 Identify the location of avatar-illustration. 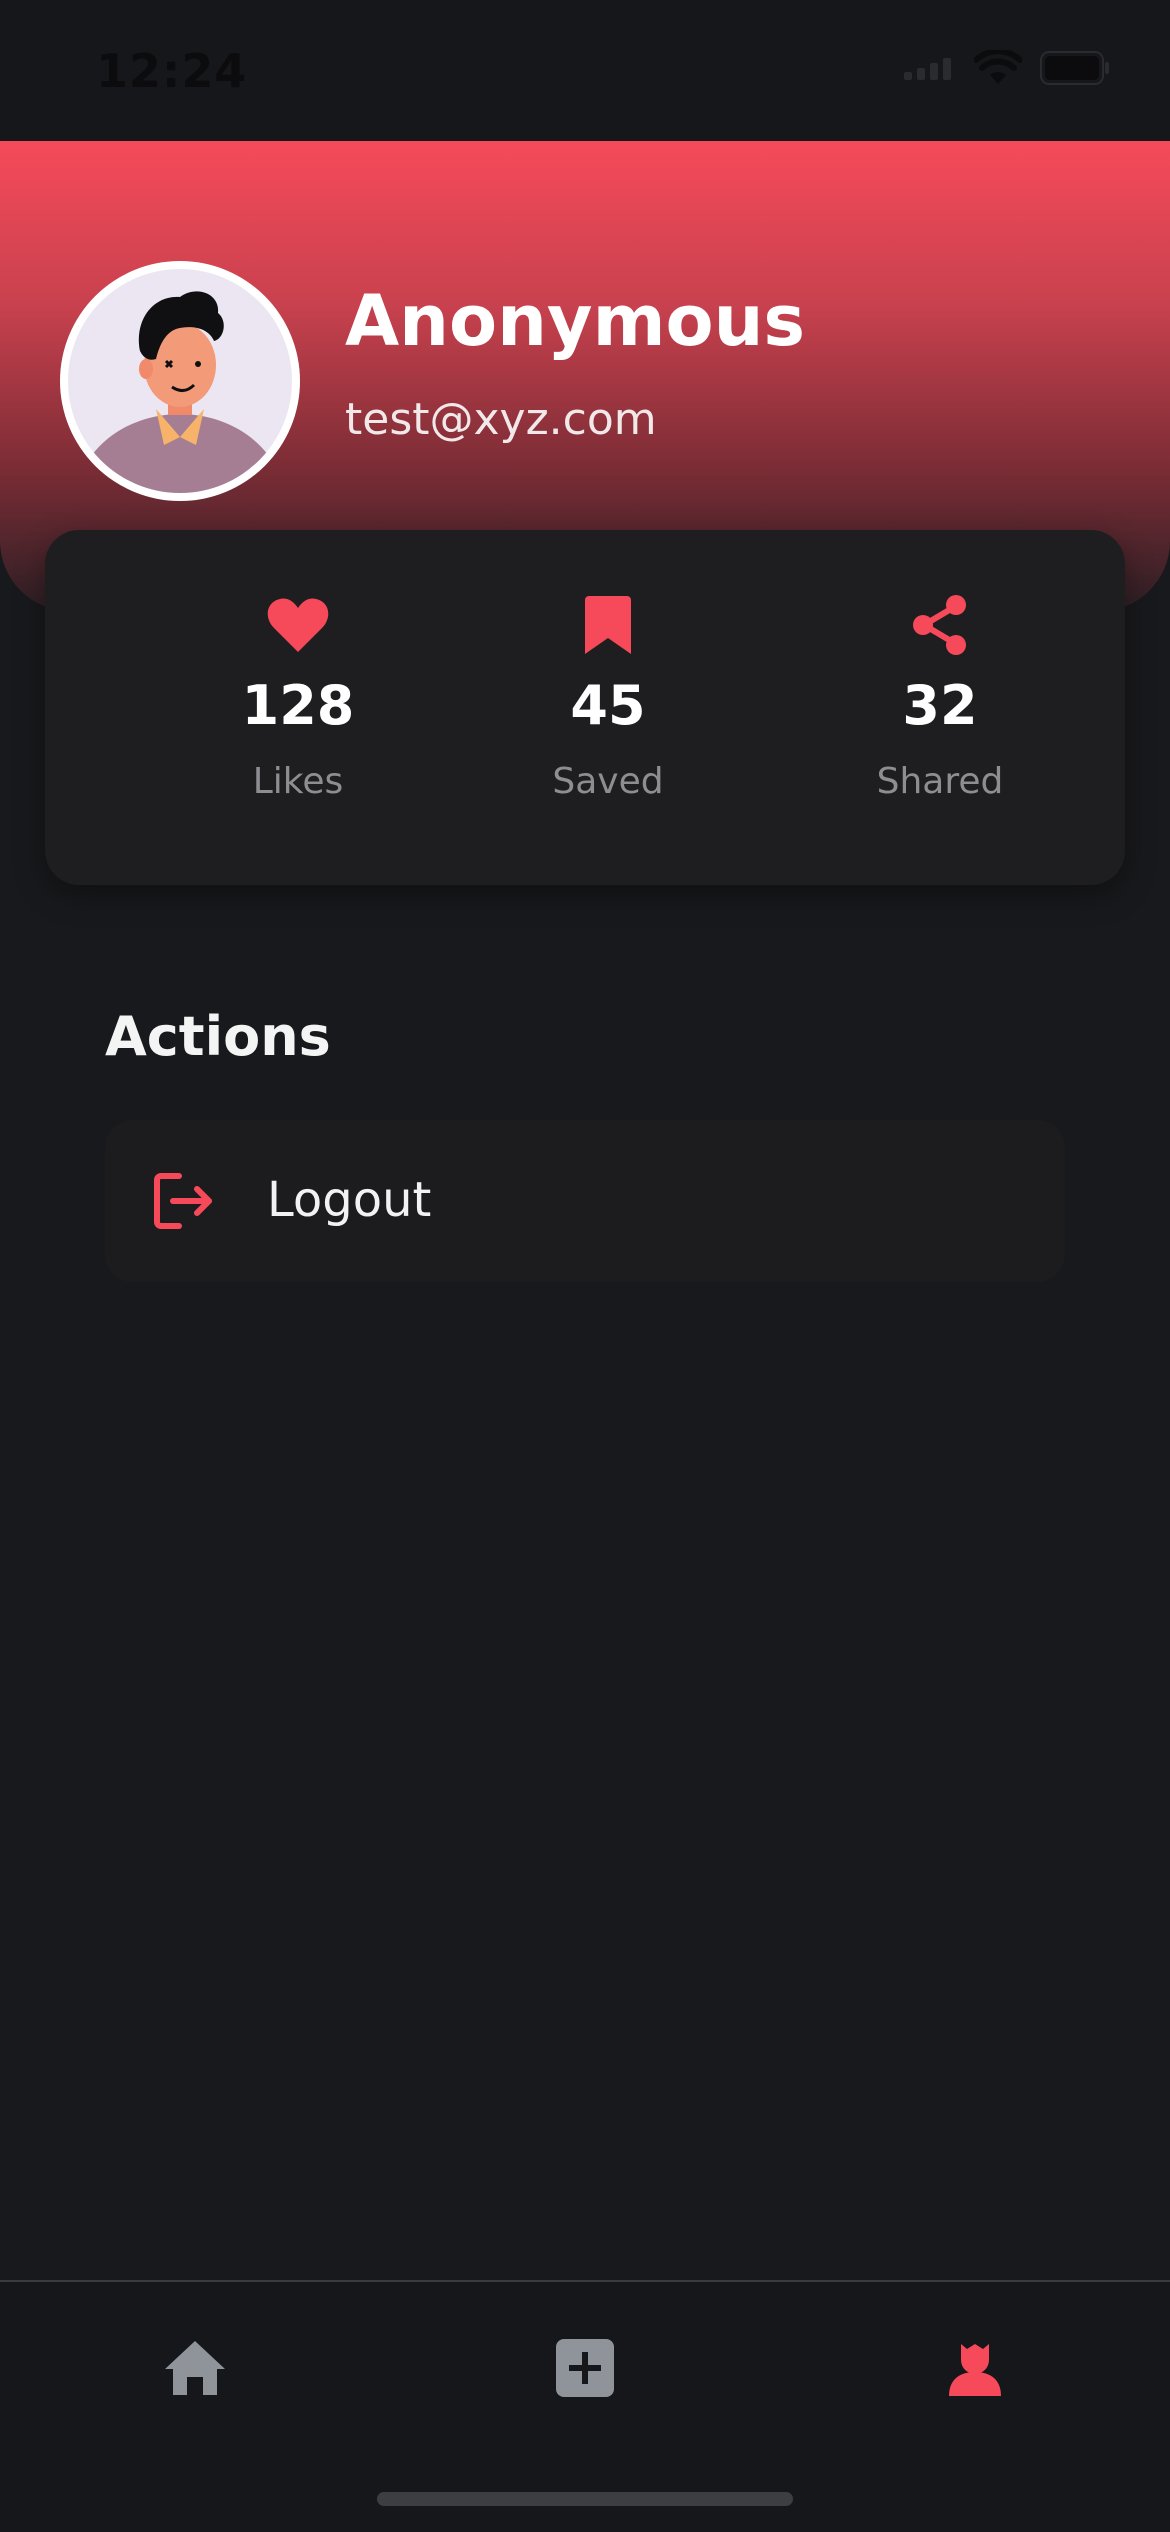
(180, 381).